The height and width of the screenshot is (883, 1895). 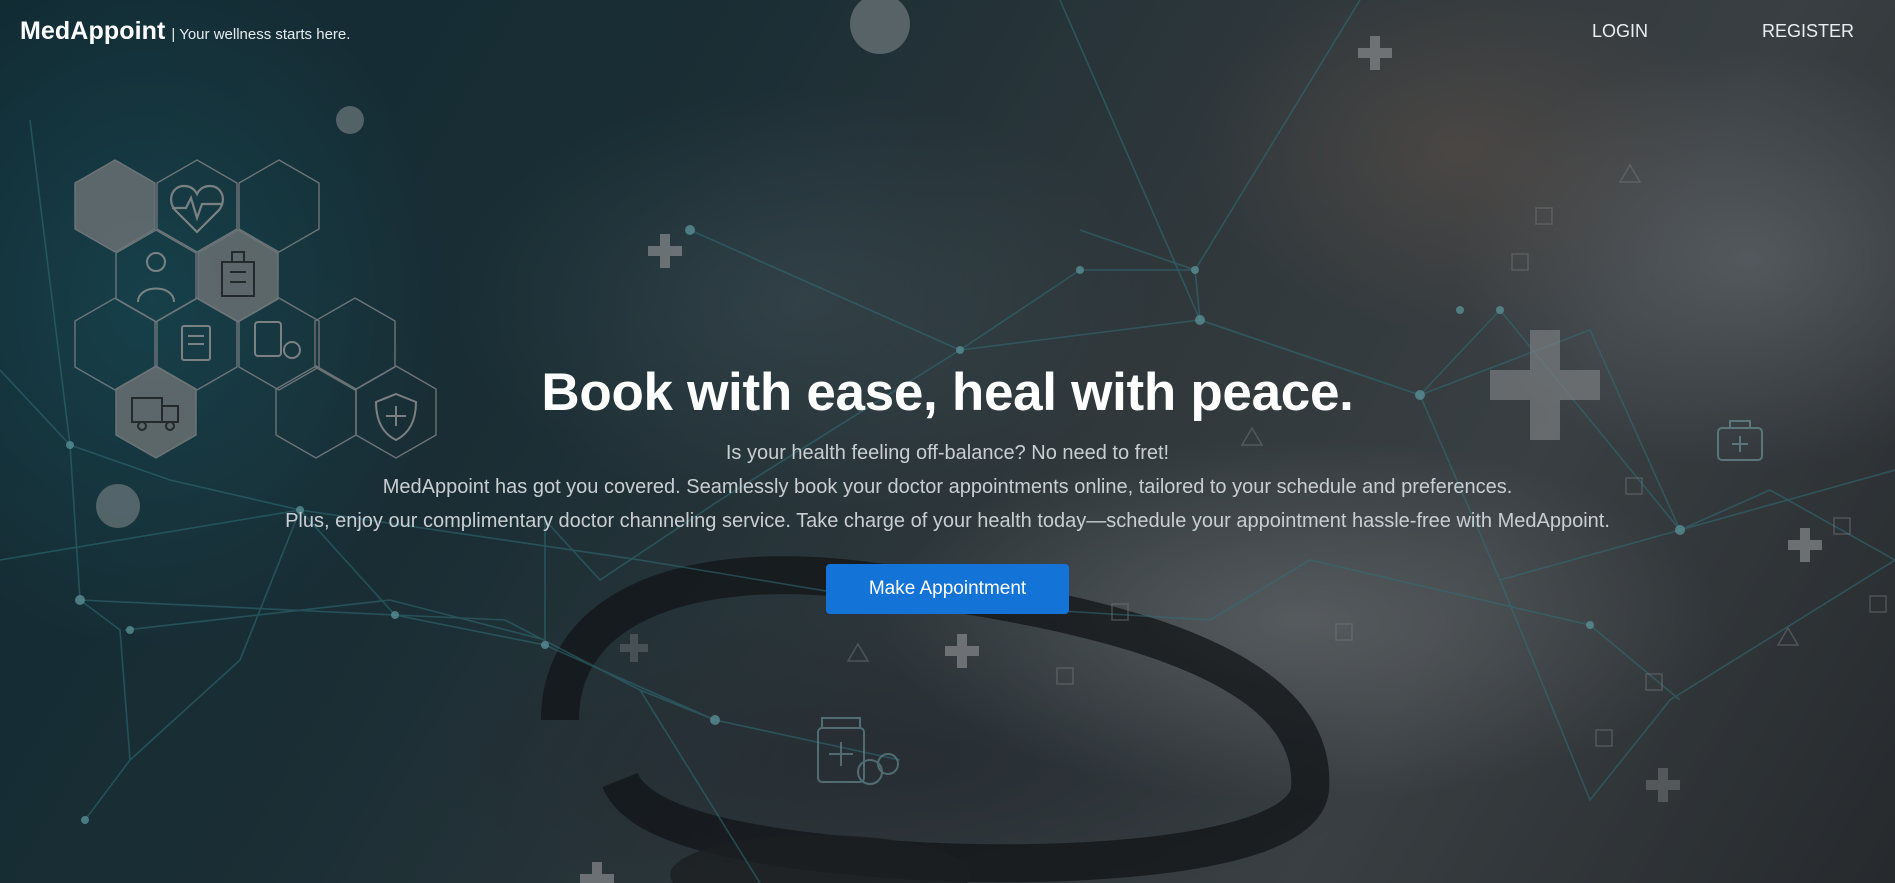 What do you see at coordinates (947, 589) in the screenshot?
I see `make-appointment-button: Make Appointment` at bounding box center [947, 589].